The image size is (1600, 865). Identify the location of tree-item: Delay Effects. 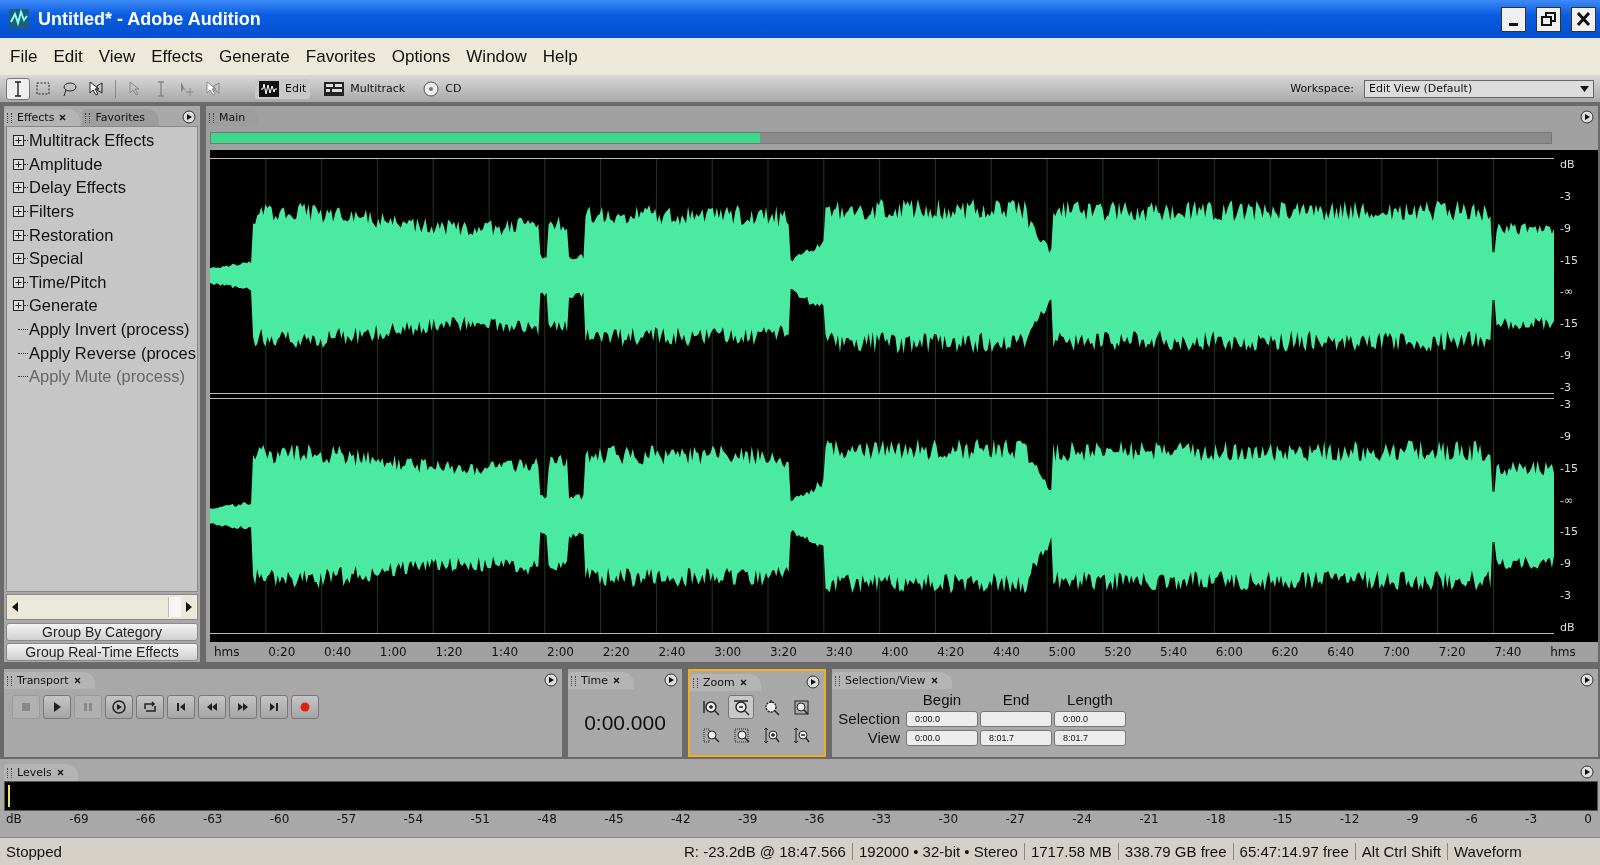
(102, 188).